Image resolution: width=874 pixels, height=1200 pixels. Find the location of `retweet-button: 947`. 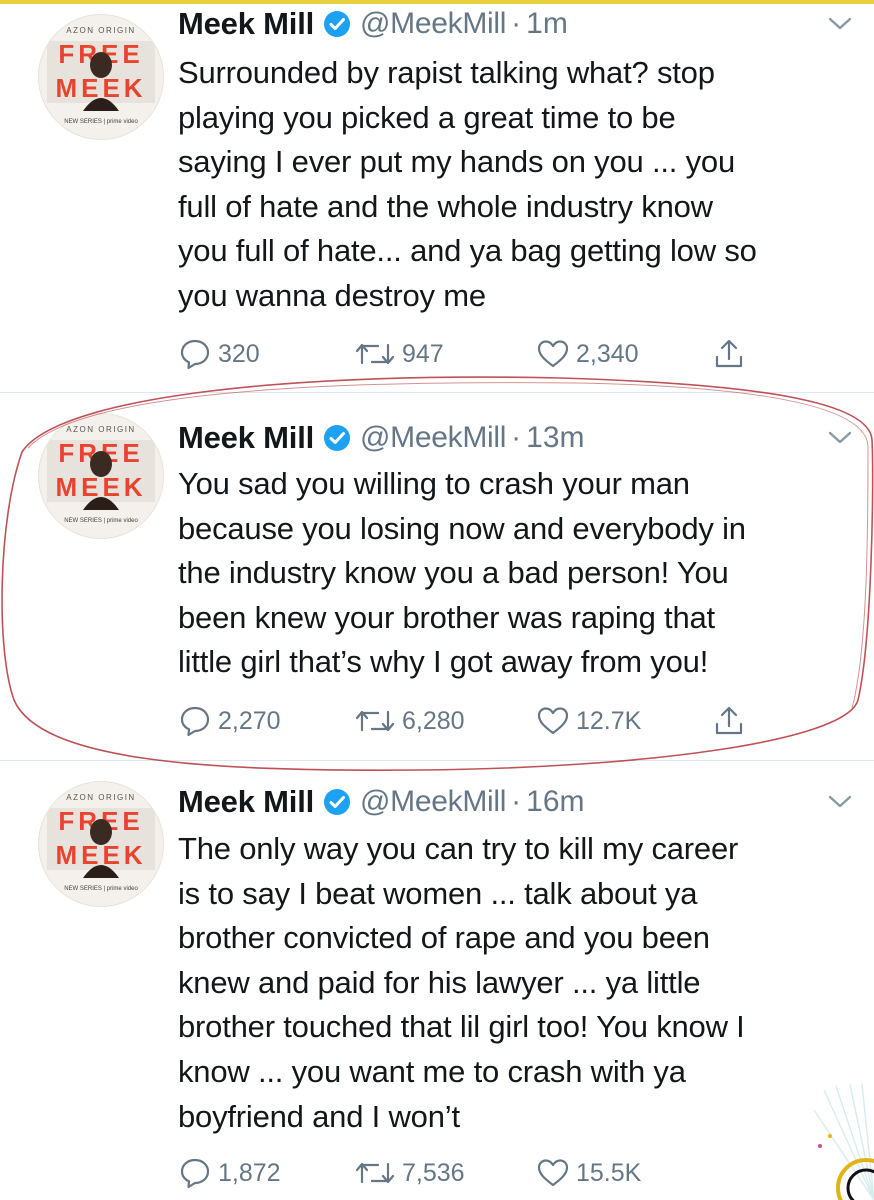

retweet-button: 947 is located at coordinates (399, 354).